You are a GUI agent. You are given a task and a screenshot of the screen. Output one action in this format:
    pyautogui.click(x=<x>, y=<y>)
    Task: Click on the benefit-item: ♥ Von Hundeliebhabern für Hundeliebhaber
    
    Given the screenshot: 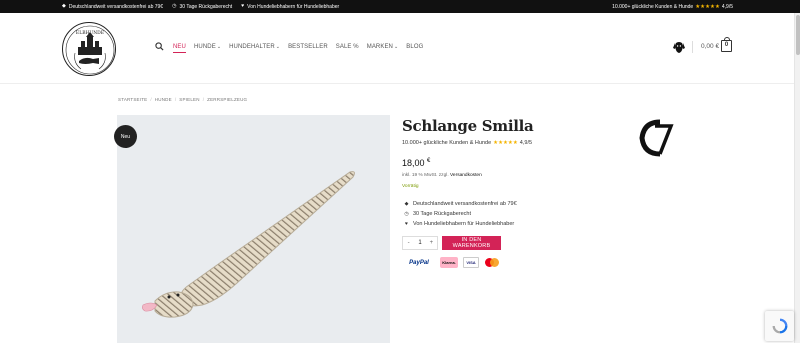 What is the action you would take?
    pyautogui.click(x=460, y=224)
    